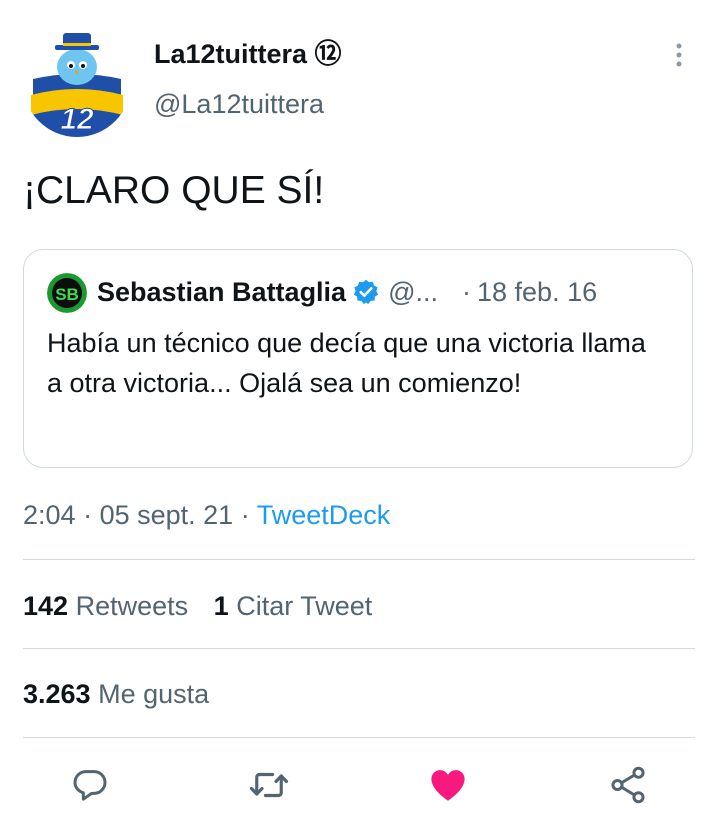  I want to click on svg-text: 12, so click(77, 119).